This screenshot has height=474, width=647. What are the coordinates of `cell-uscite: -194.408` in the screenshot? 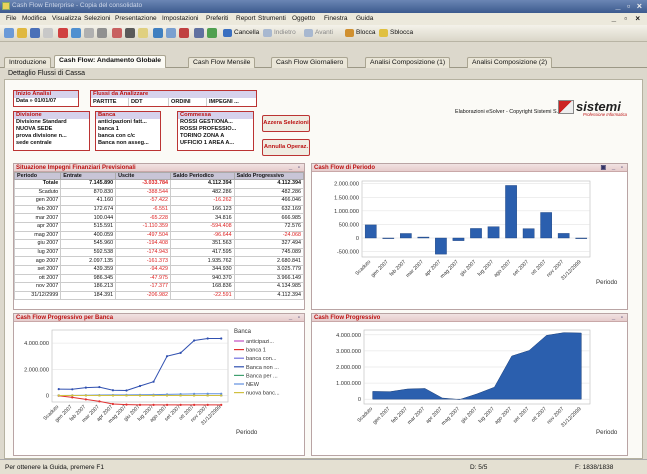 It's located at (143, 244).